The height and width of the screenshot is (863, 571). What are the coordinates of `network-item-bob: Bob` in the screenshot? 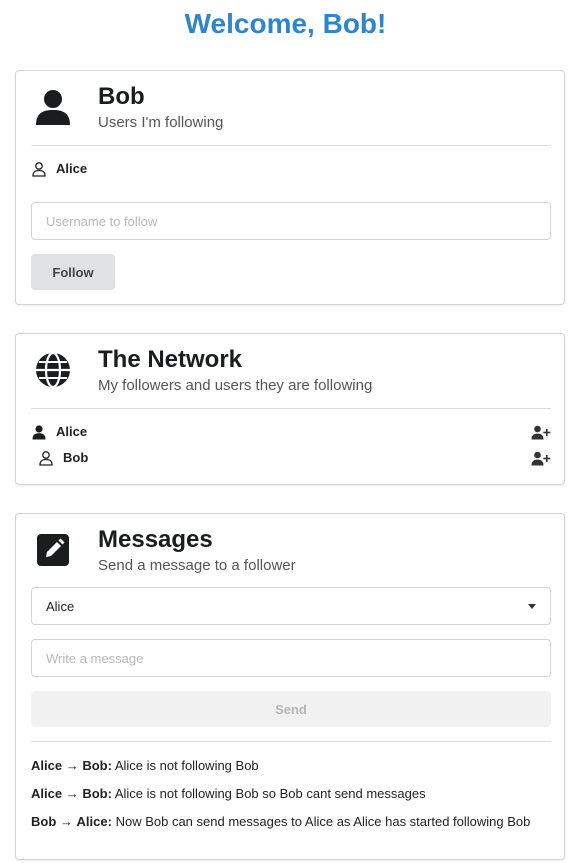 It's located at (291, 458).